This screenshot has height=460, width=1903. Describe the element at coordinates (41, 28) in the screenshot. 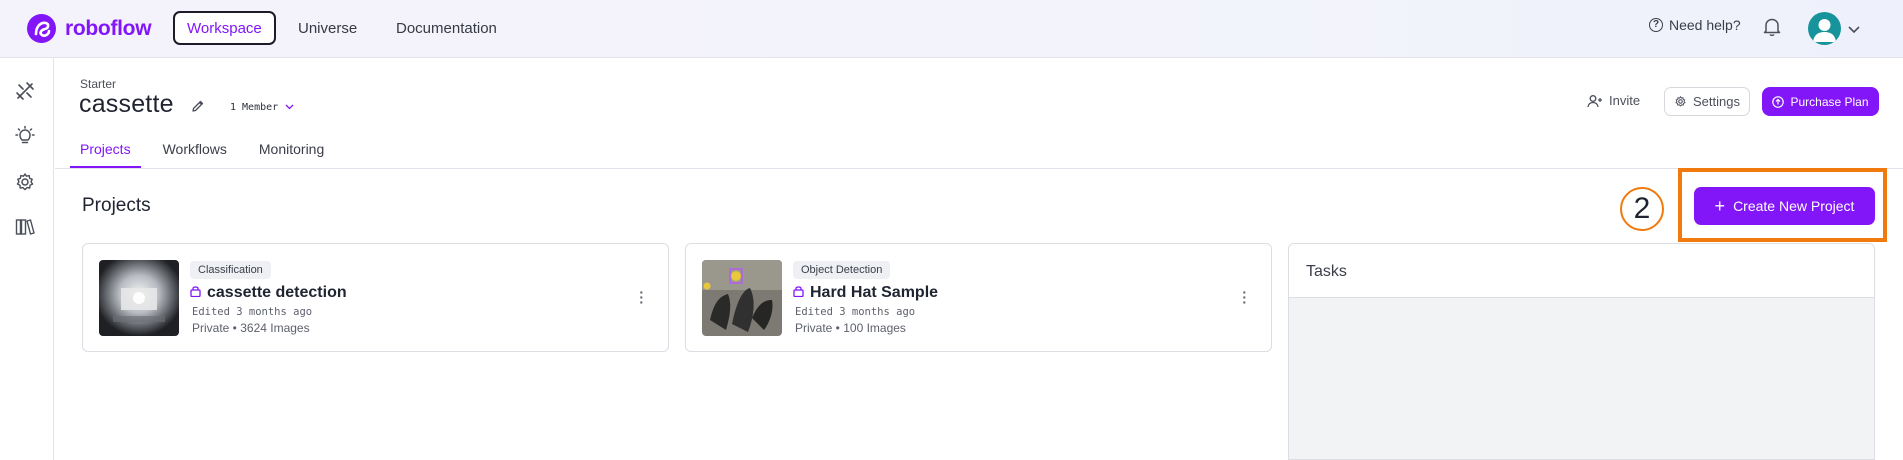

I see `logo-mark-icon` at that location.